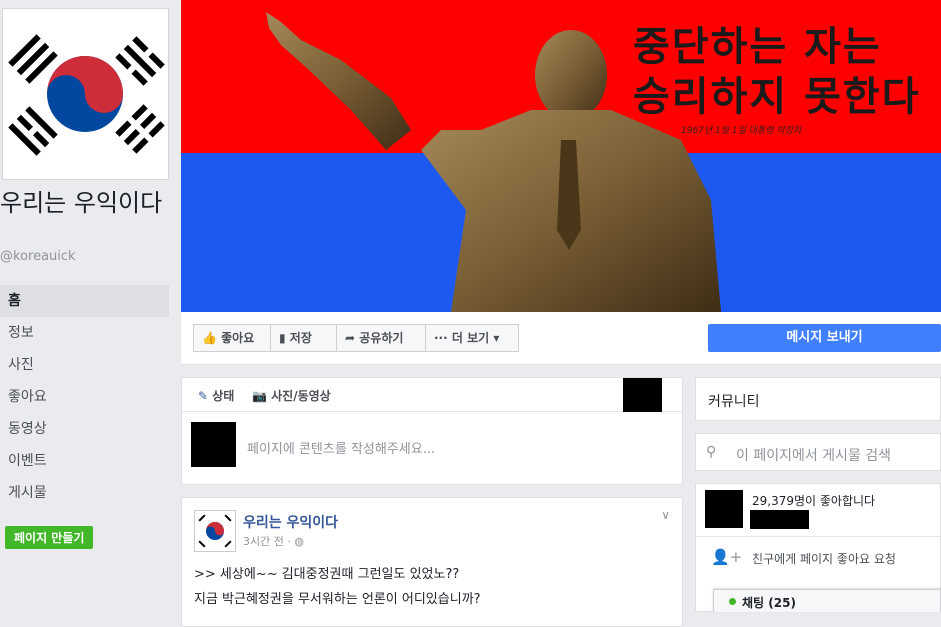 This screenshot has width=941, height=627. Describe the element at coordinates (818, 399) in the screenshot. I see `community-header: 커뮤니티` at that location.